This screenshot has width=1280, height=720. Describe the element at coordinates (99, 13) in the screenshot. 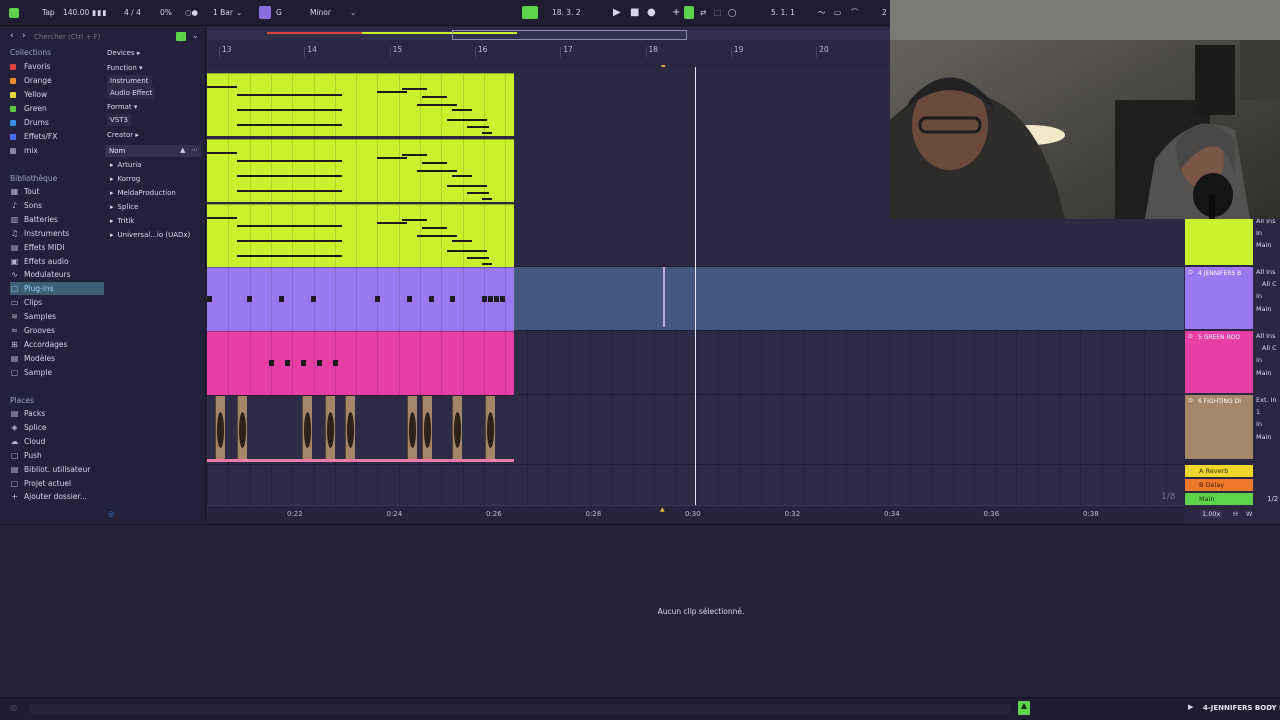

I see `metronome-icon: ▮▮▮` at that location.